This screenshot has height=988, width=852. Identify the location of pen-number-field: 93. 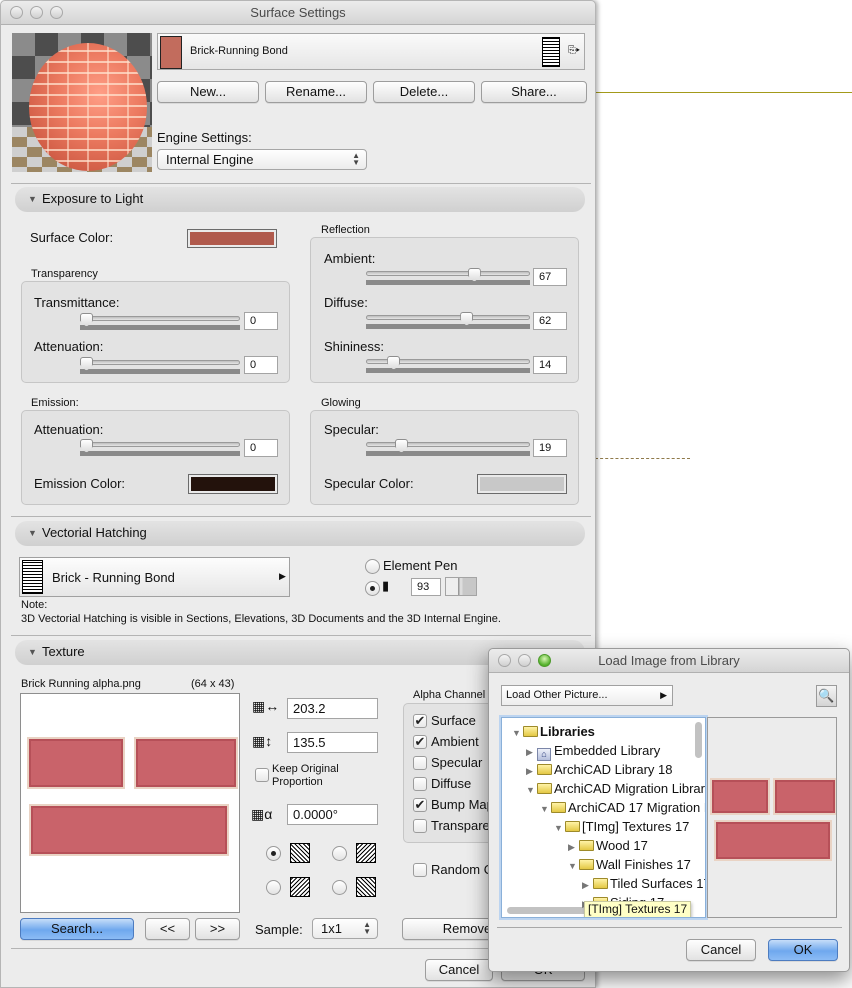
(426, 587).